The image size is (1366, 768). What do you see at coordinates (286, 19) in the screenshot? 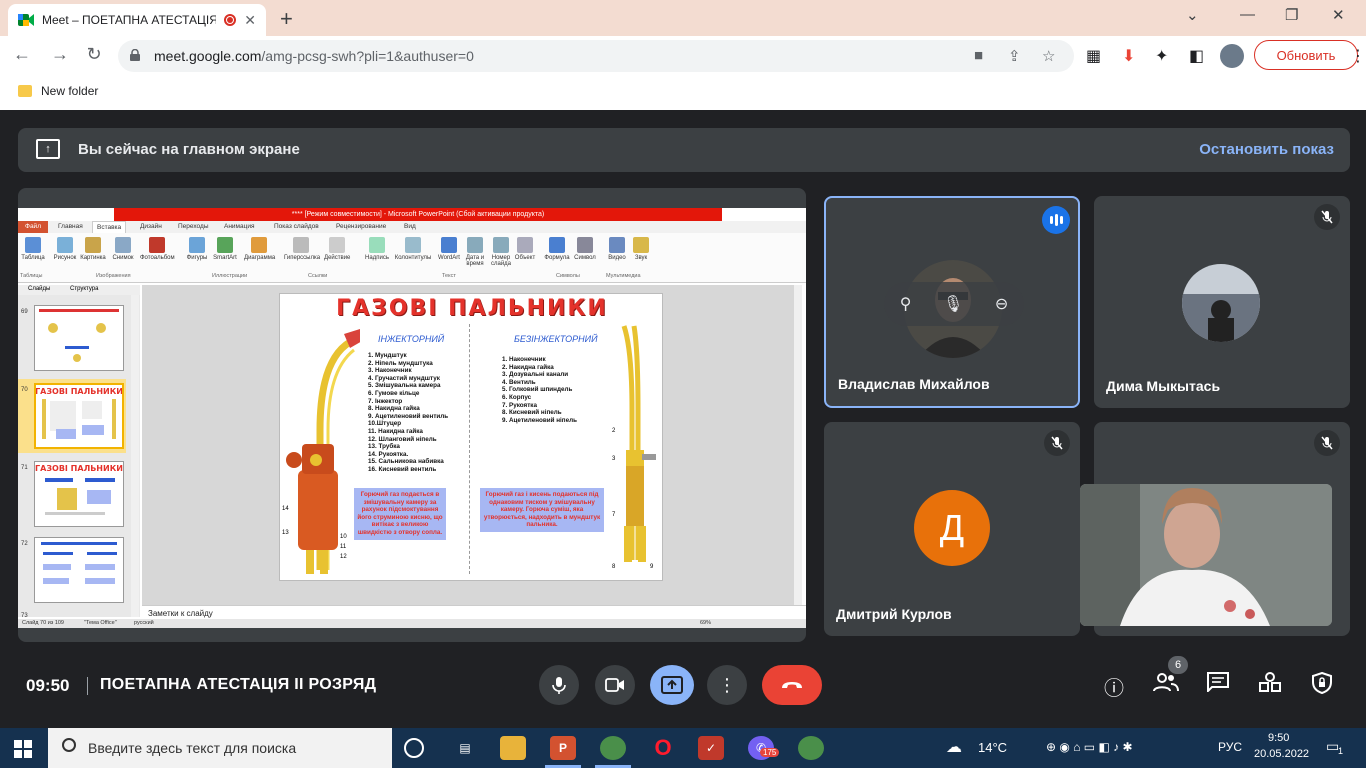
I see `new-tab-button: +` at bounding box center [286, 19].